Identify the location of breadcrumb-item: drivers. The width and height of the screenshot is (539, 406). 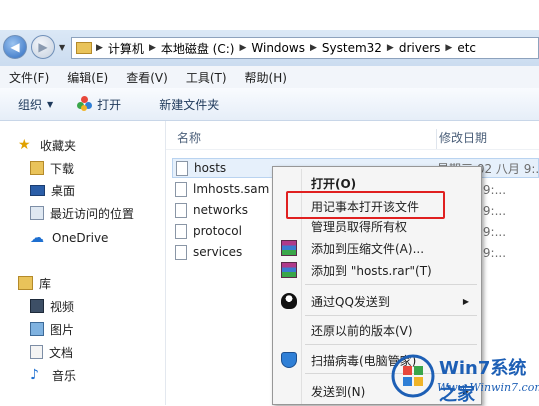
(420, 48).